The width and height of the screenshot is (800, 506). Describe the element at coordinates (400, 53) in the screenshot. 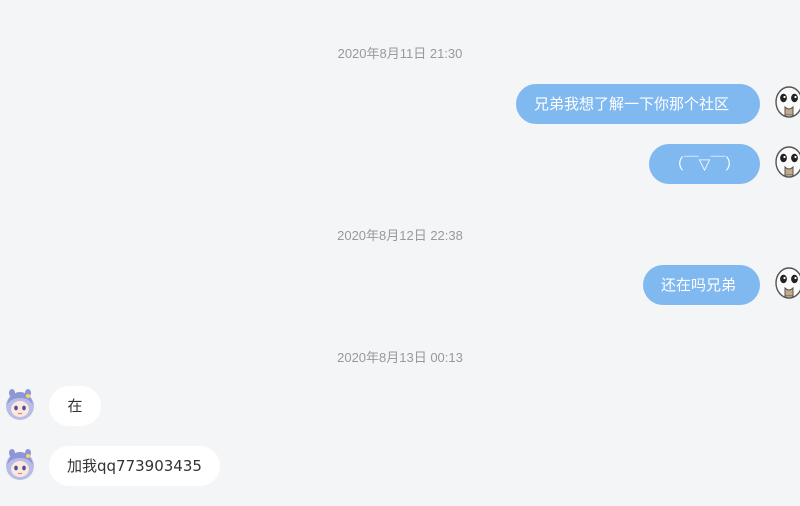

I see `message-timestamp: 2020年8月11日 21:30` at that location.